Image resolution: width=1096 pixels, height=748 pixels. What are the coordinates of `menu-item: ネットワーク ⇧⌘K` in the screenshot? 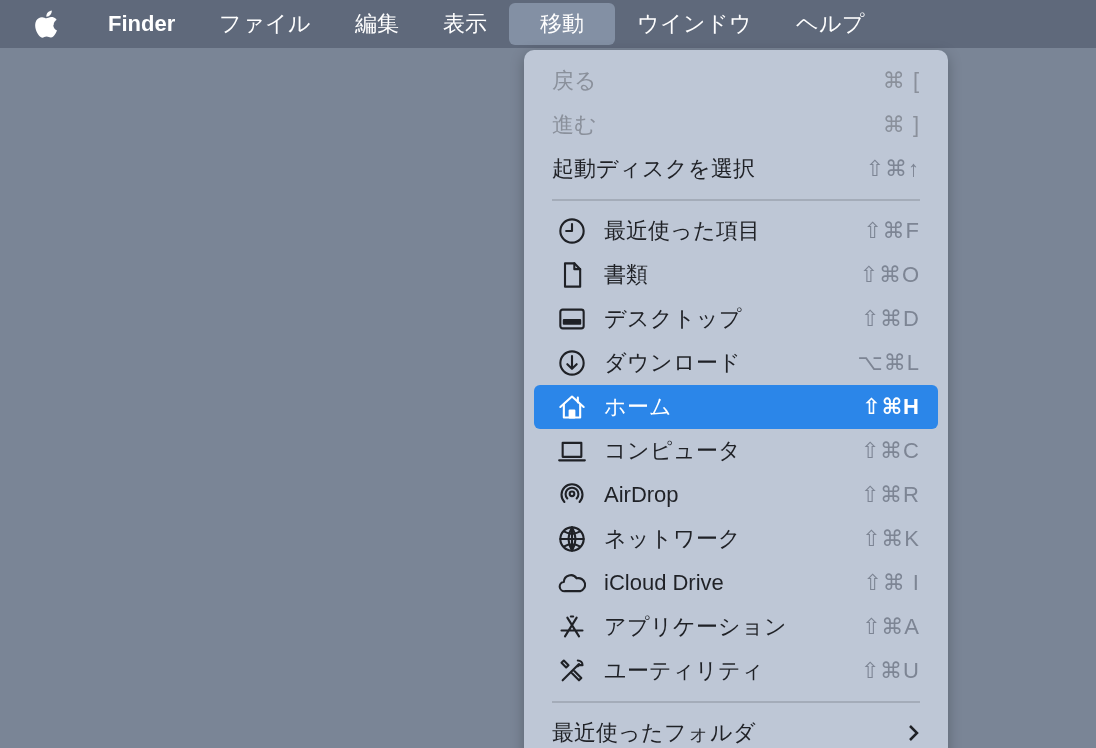 It's located at (736, 539).